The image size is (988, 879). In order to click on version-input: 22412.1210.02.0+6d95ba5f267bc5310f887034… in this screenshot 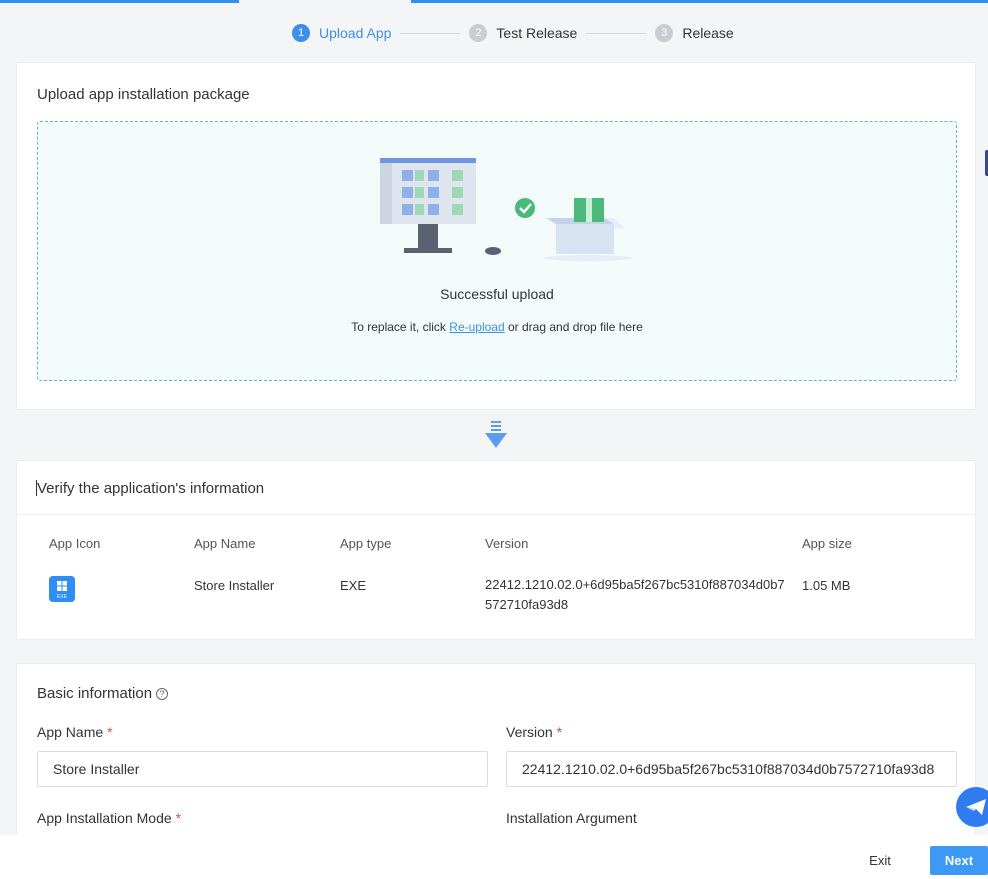, I will do `click(731, 769)`.